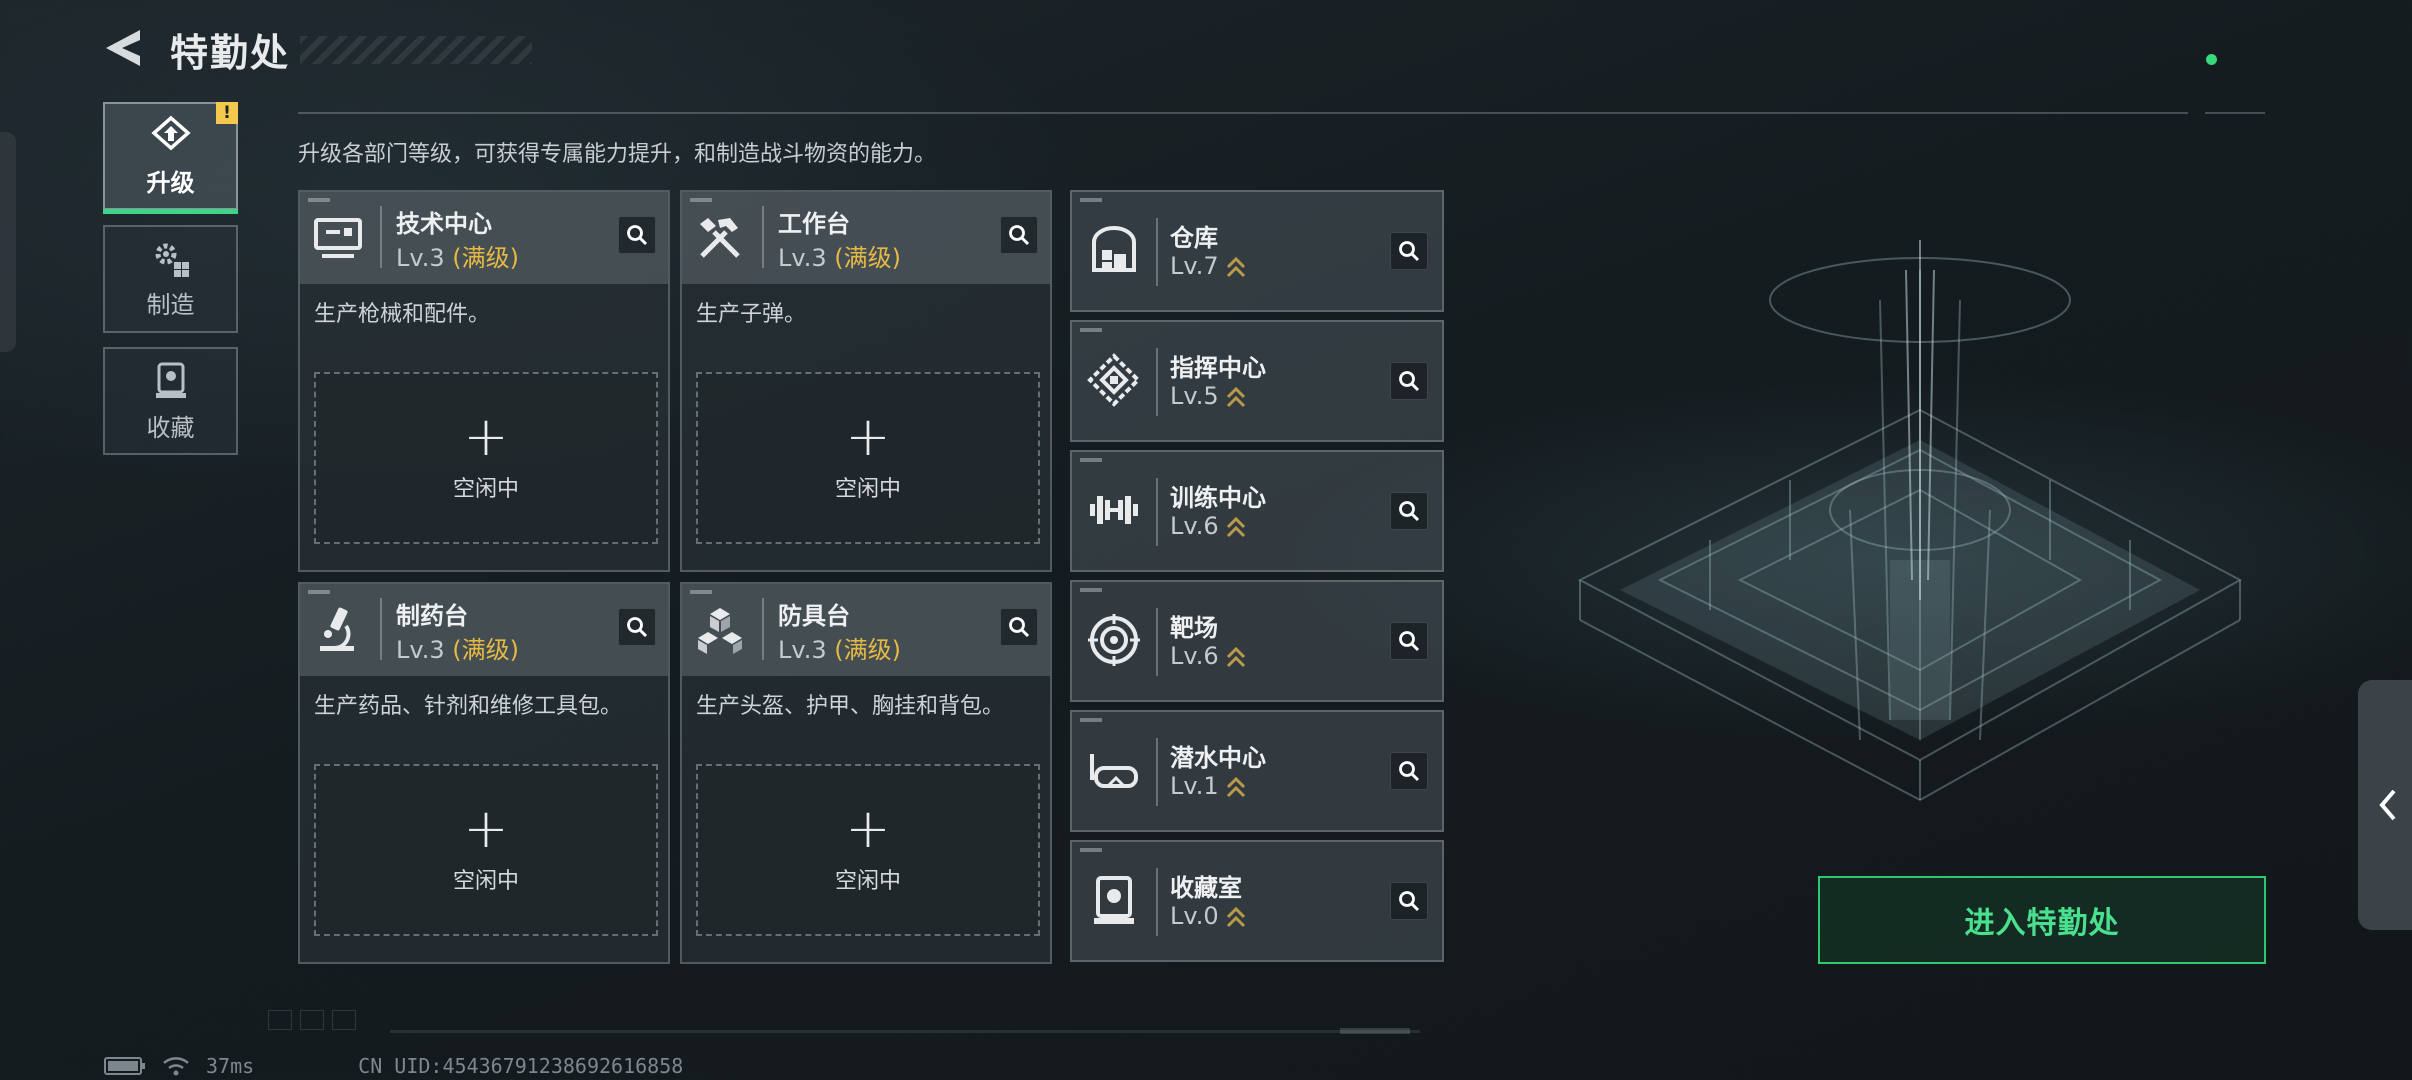 The height and width of the screenshot is (1080, 2412). What do you see at coordinates (866, 238) in the screenshot?
I see `card-header: 工作台 Lv.3 (满级)` at bounding box center [866, 238].